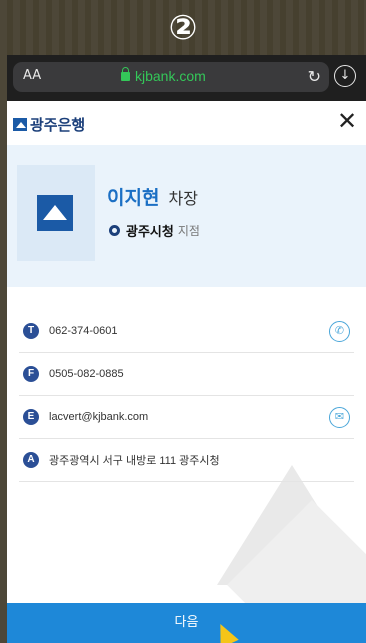  I want to click on url-text: kjbank.com, so click(170, 76).